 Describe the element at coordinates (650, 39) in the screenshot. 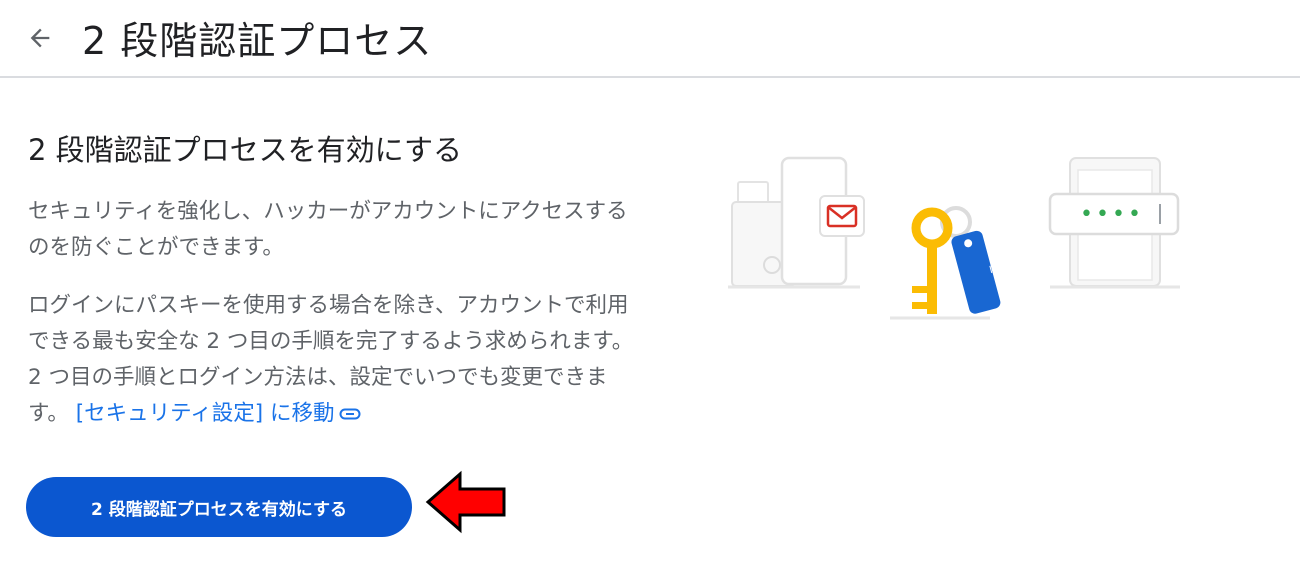

I see `app-header: 2 段階認証プロセス` at that location.